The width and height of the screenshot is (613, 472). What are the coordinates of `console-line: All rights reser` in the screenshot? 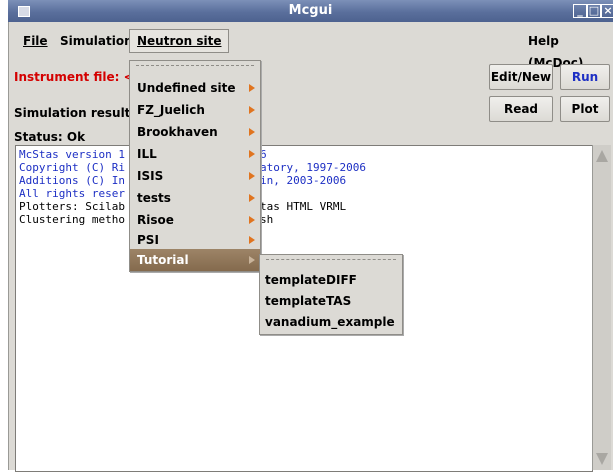 It's located at (72, 193).